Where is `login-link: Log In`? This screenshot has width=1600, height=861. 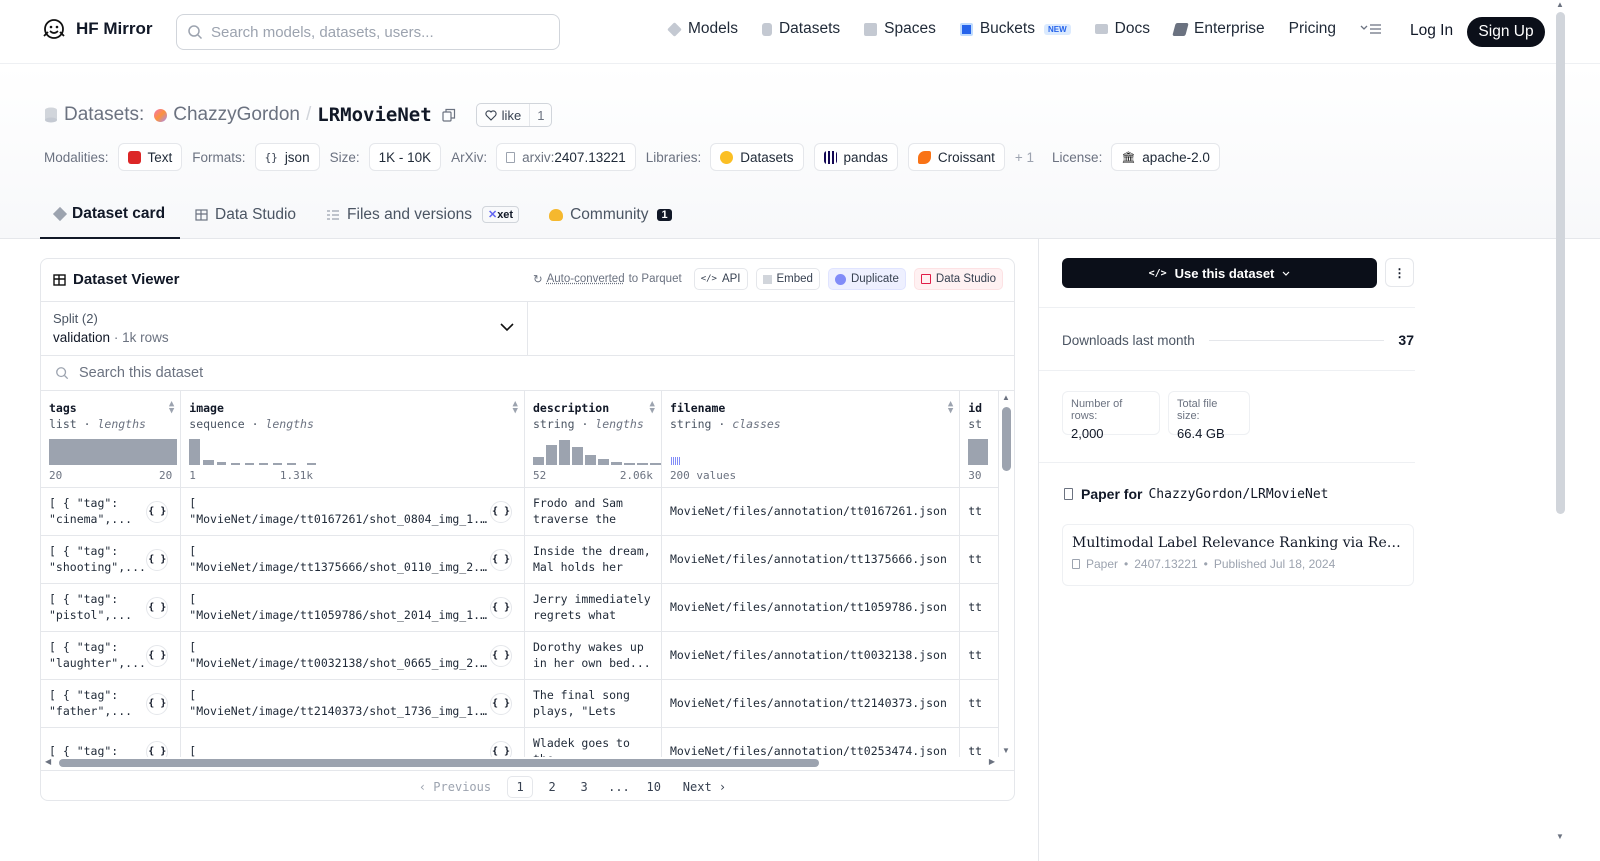 login-link: Log In is located at coordinates (1431, 31).